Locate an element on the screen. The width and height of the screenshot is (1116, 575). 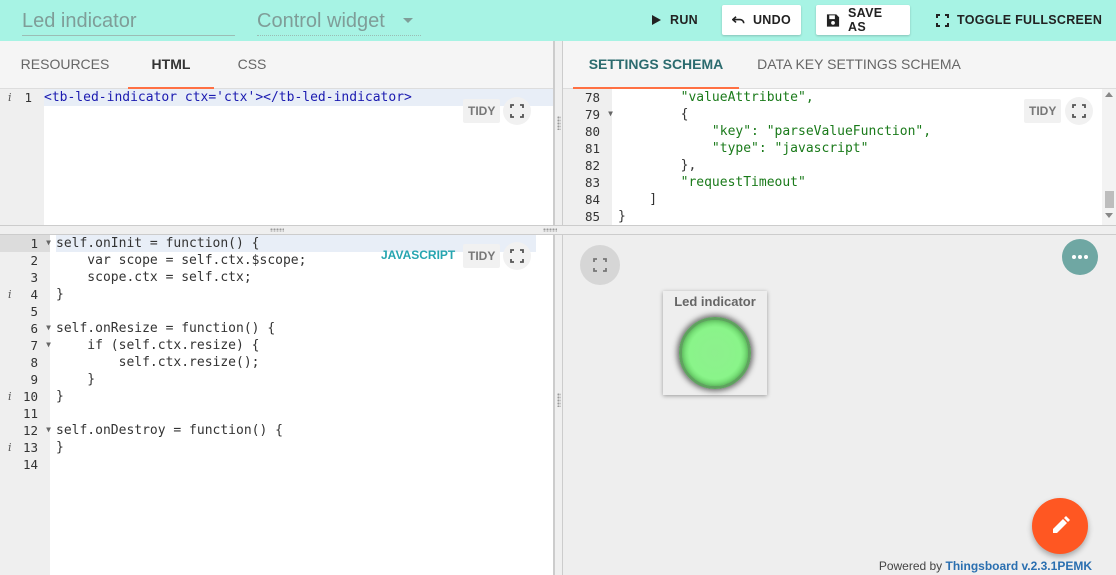
tab-resources: RESOURCES is located at coordinates (65, 65).